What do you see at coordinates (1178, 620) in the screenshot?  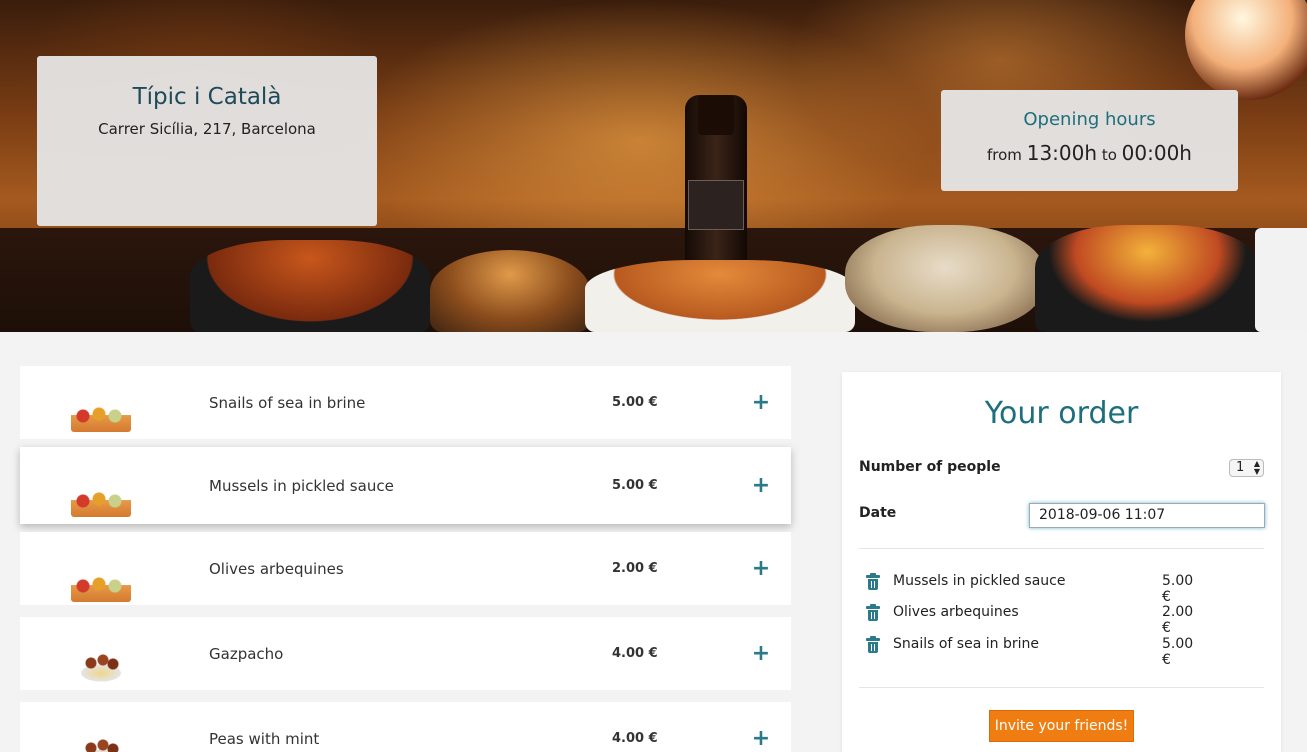 I see `order-line-price: 2.00 €` at bounding box center [1178, 620].